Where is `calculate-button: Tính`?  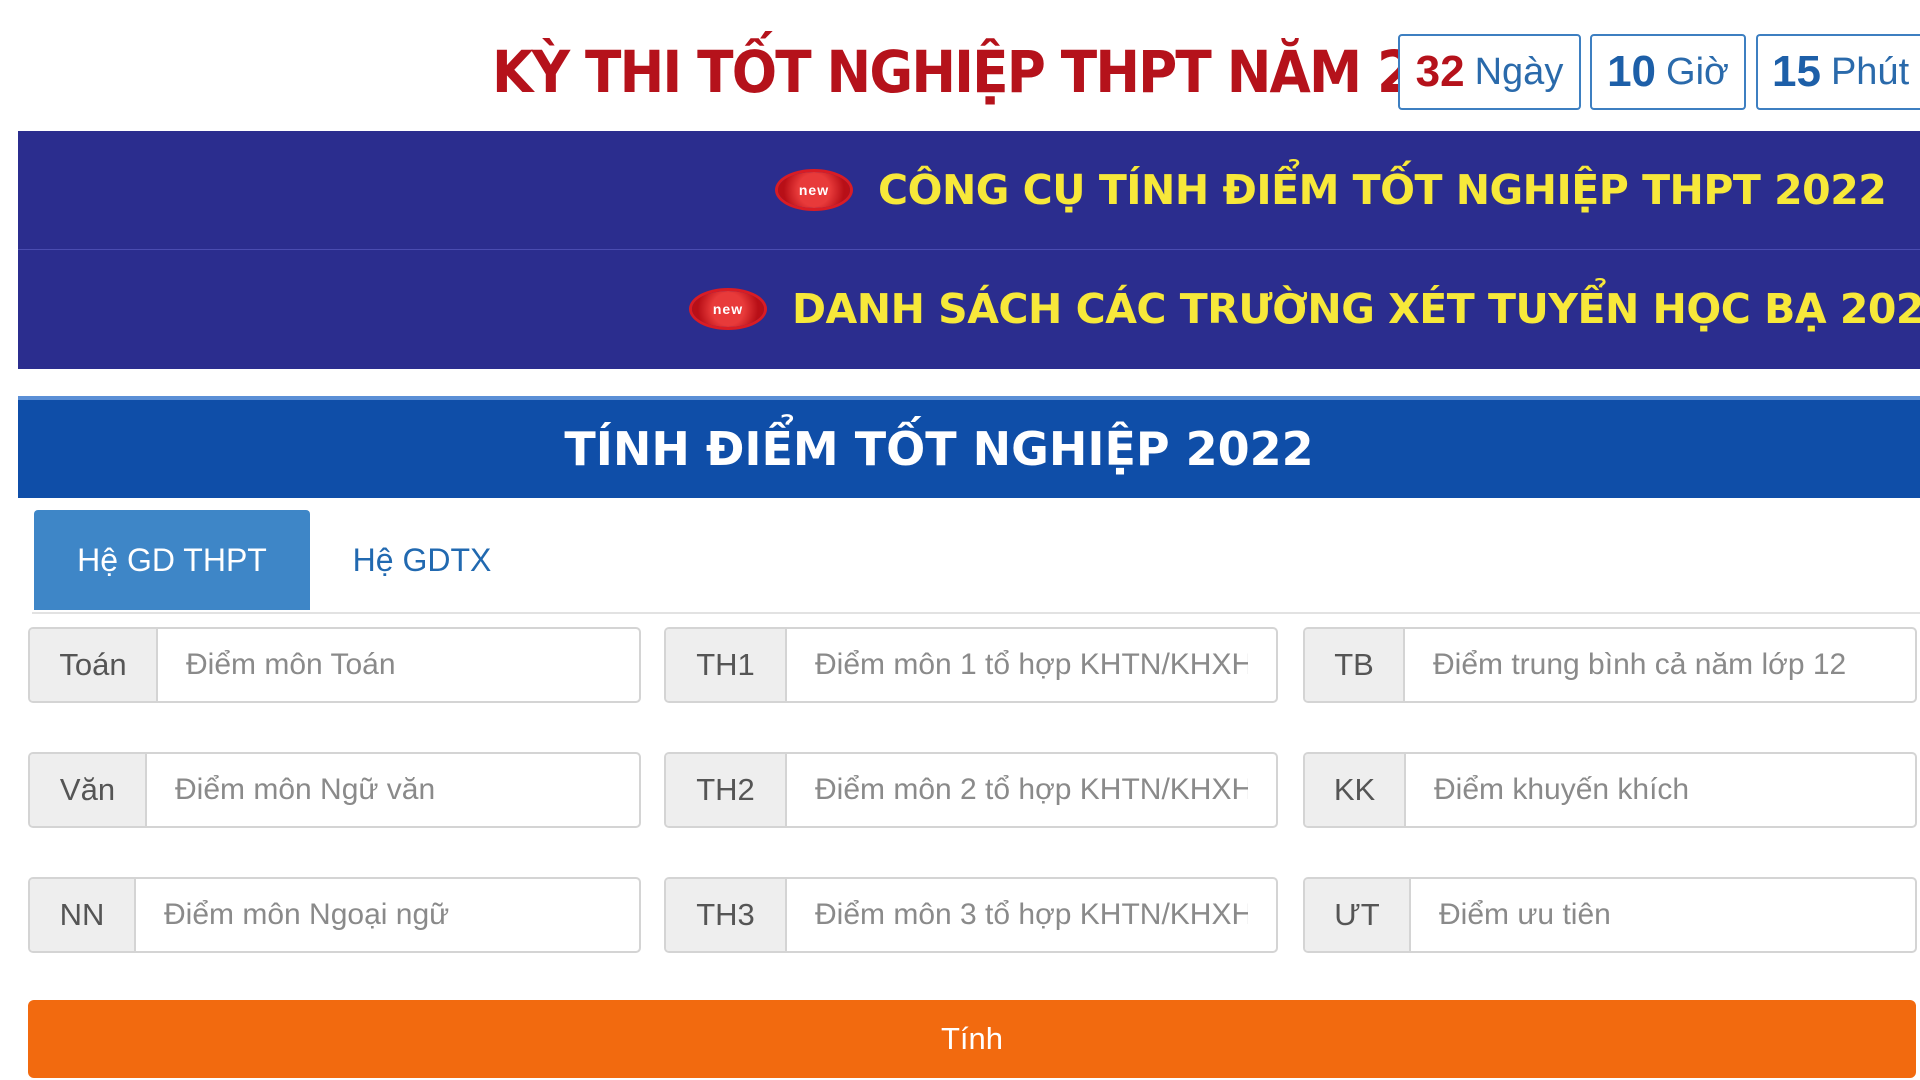
calculate-button: Tính is located at coordinates (972, 1039).